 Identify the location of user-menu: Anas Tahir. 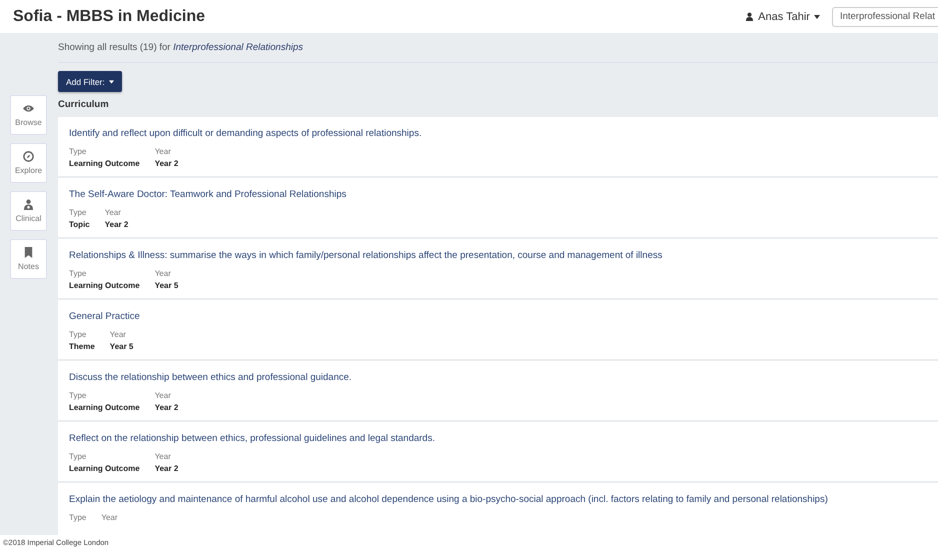
(782, 16).